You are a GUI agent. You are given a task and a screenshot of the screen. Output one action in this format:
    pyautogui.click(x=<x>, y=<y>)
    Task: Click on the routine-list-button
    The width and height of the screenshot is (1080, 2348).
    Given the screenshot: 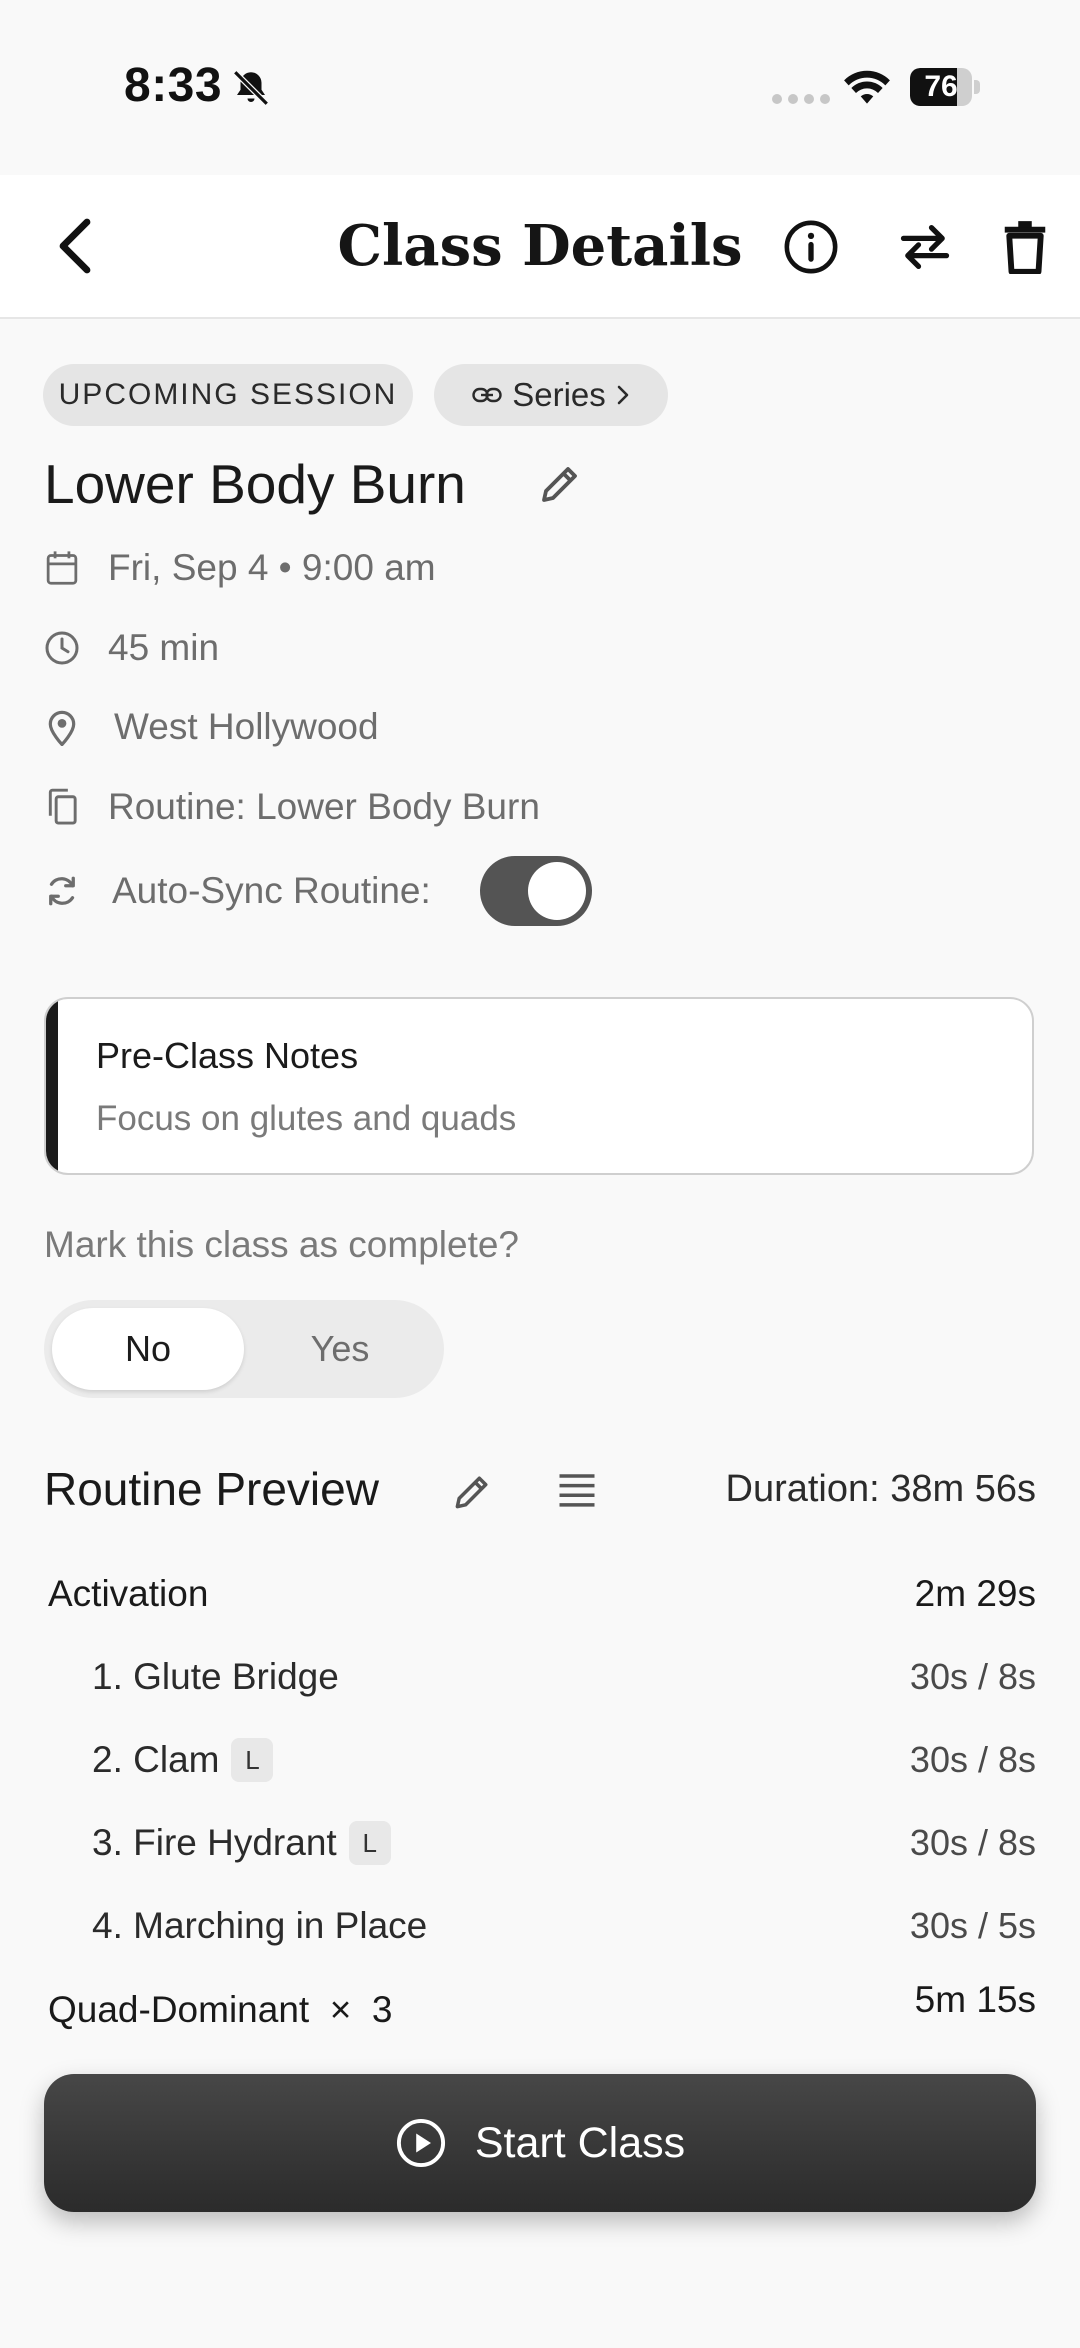 What is the action you would take?
    pyautogui.click(x=577, y=1490)
    